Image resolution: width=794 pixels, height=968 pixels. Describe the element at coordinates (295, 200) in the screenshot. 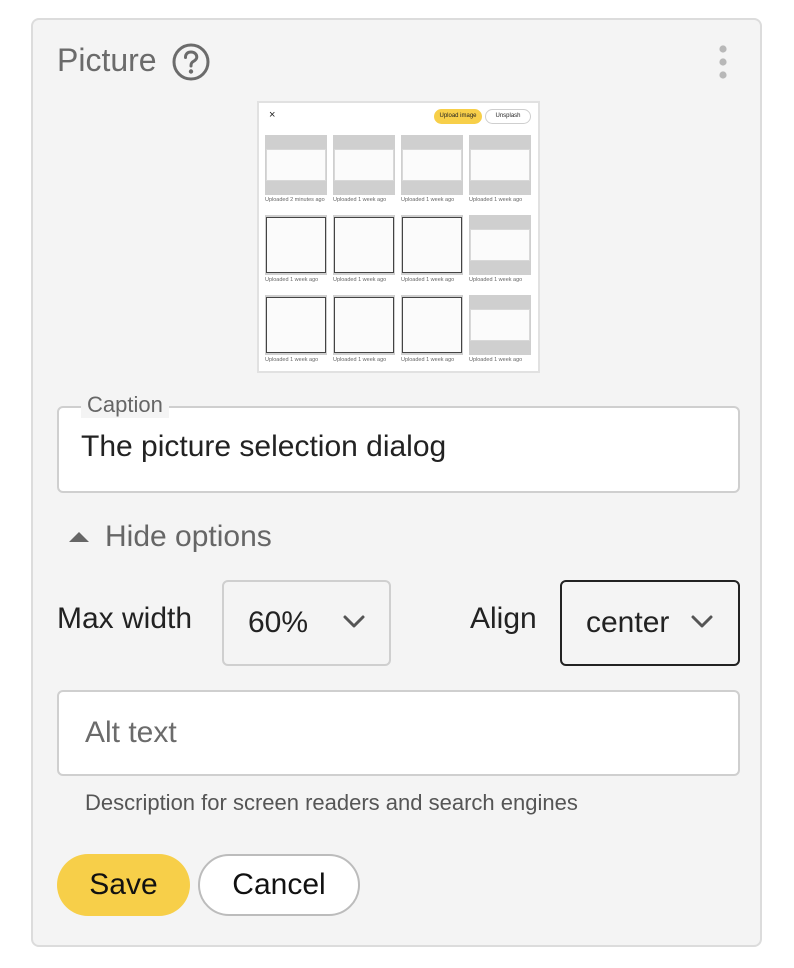

I see `image-caption: Uploaded 2 minutes ago` at that location.